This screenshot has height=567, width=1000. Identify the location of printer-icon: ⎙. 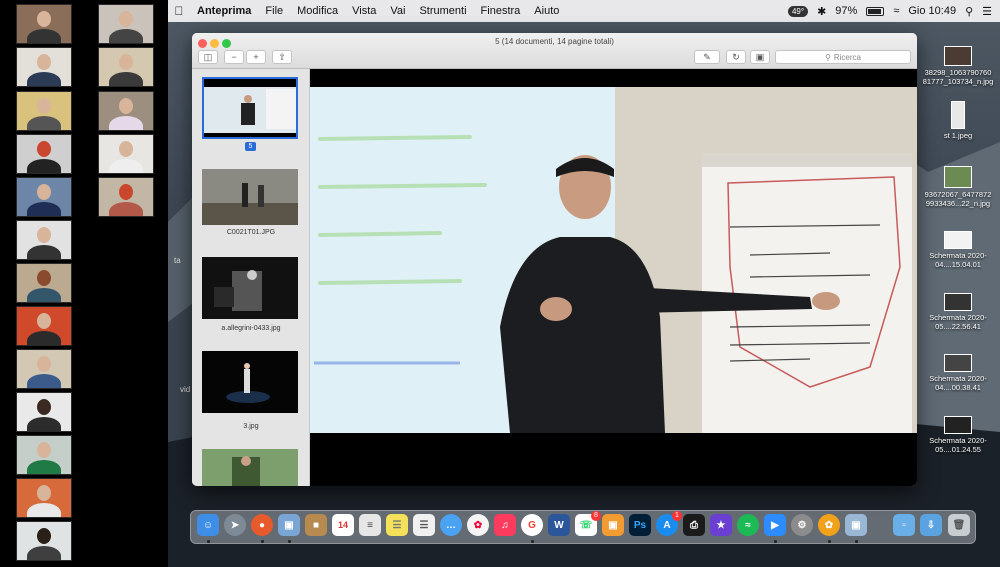
(694, 525).